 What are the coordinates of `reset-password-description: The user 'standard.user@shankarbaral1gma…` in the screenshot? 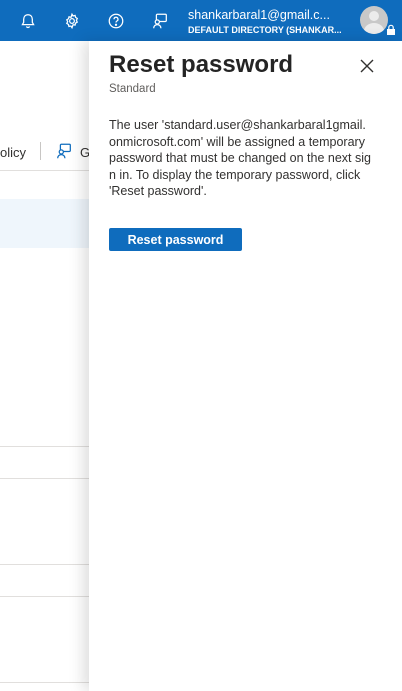 It's located at (240, 158).